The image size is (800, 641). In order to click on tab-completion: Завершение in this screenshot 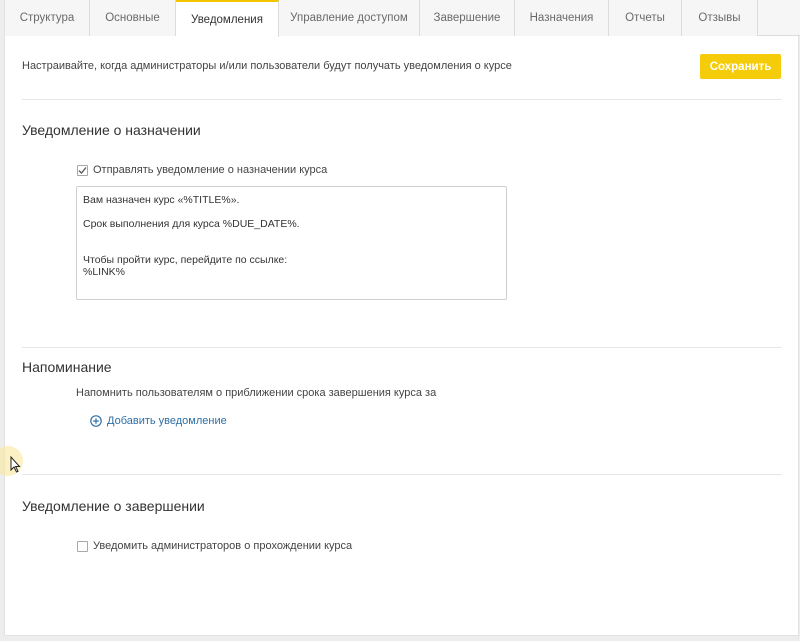, I will do `click(467, 18)`.